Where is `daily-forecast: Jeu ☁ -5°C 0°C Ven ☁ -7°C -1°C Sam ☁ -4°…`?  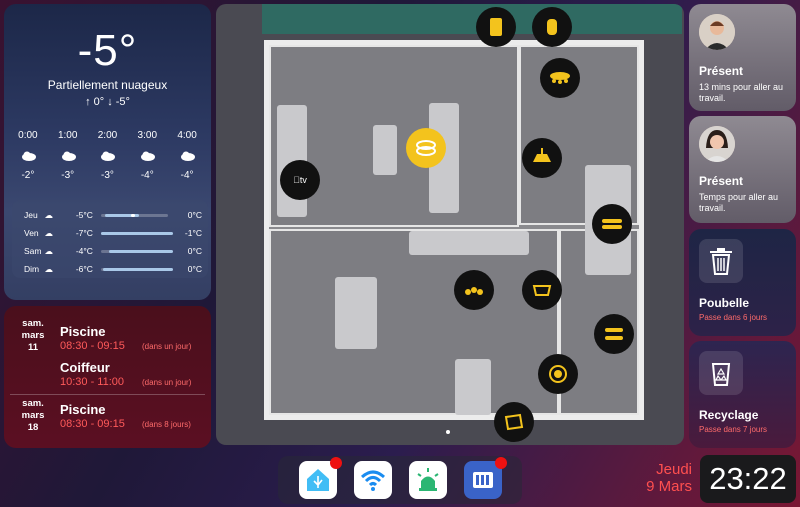 daily-forecast: Jeu ☁ -5°C 0°C Ven ☁ -7°C -1°C Sam ☁ -4°… is located at coordinates (110, 239).